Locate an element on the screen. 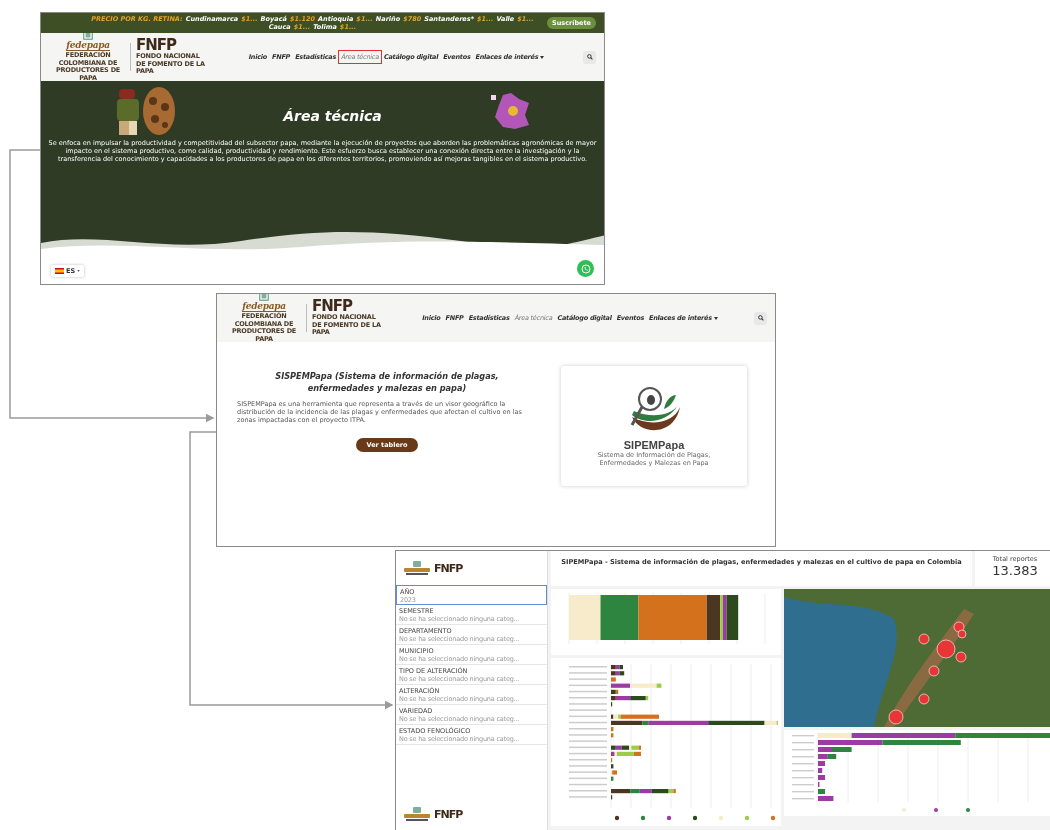 This screenshot has height=830, width=1050. spain-flag-icon is located at coordinates (59, 270).